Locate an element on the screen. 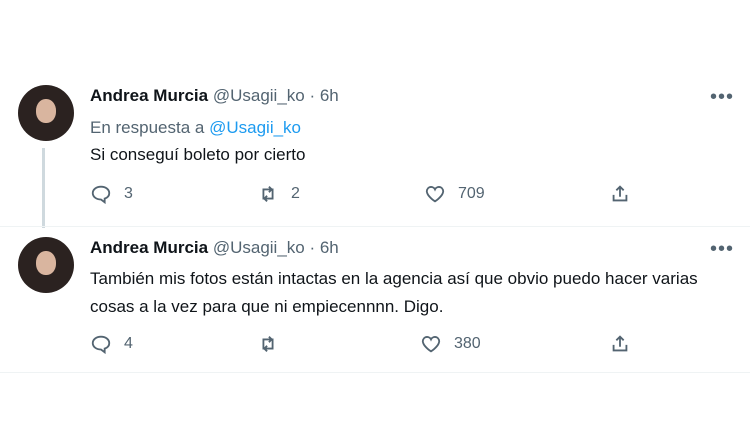  reply-prefix: En respuesta a is located at coordinates (147, 127).